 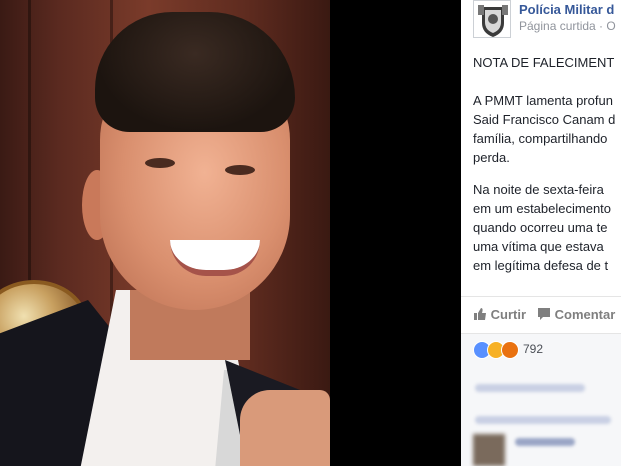 I want to click on eye-right, so click(x=240, y=170).